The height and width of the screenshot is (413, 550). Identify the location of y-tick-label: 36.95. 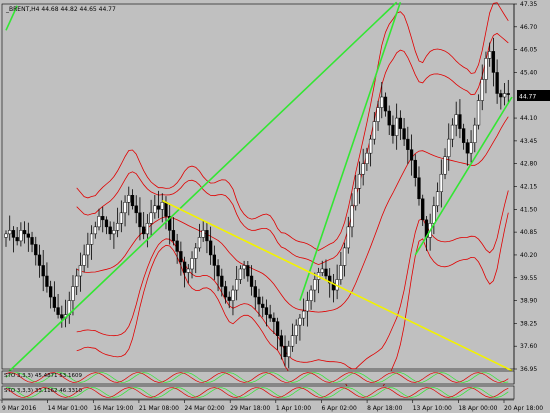
(528, 369).